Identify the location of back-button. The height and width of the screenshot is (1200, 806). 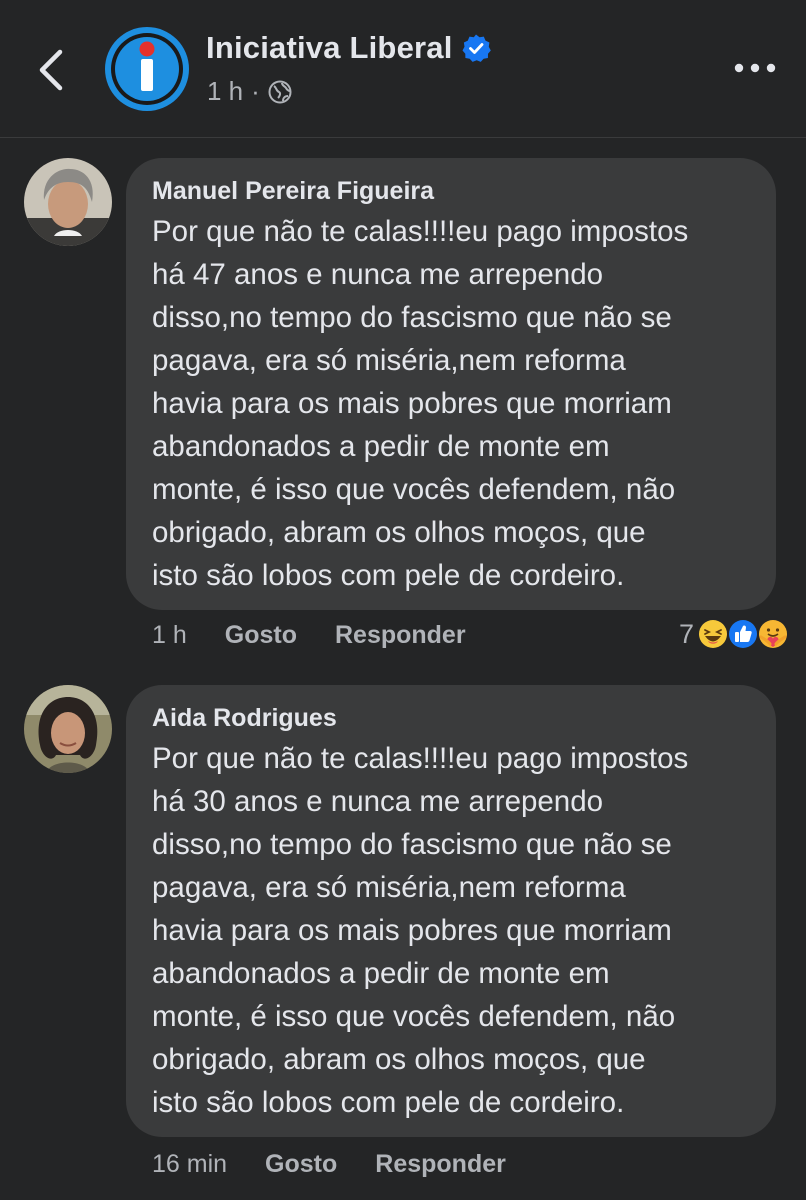
(52, 70).